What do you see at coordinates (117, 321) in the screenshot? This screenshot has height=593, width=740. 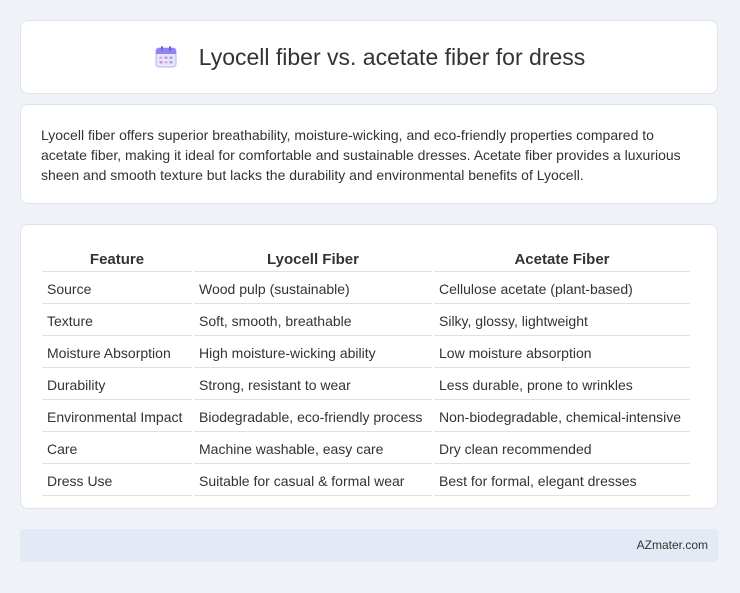 I see `table-cell-feature: Texture` at bounding box center [117, 321].